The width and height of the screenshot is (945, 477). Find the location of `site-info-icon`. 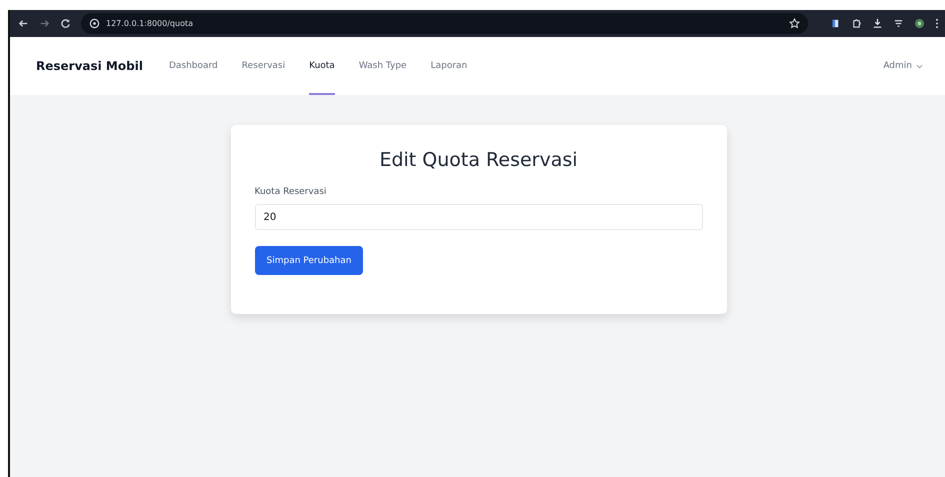

site-info-icon is located at coordinates (94, 23).